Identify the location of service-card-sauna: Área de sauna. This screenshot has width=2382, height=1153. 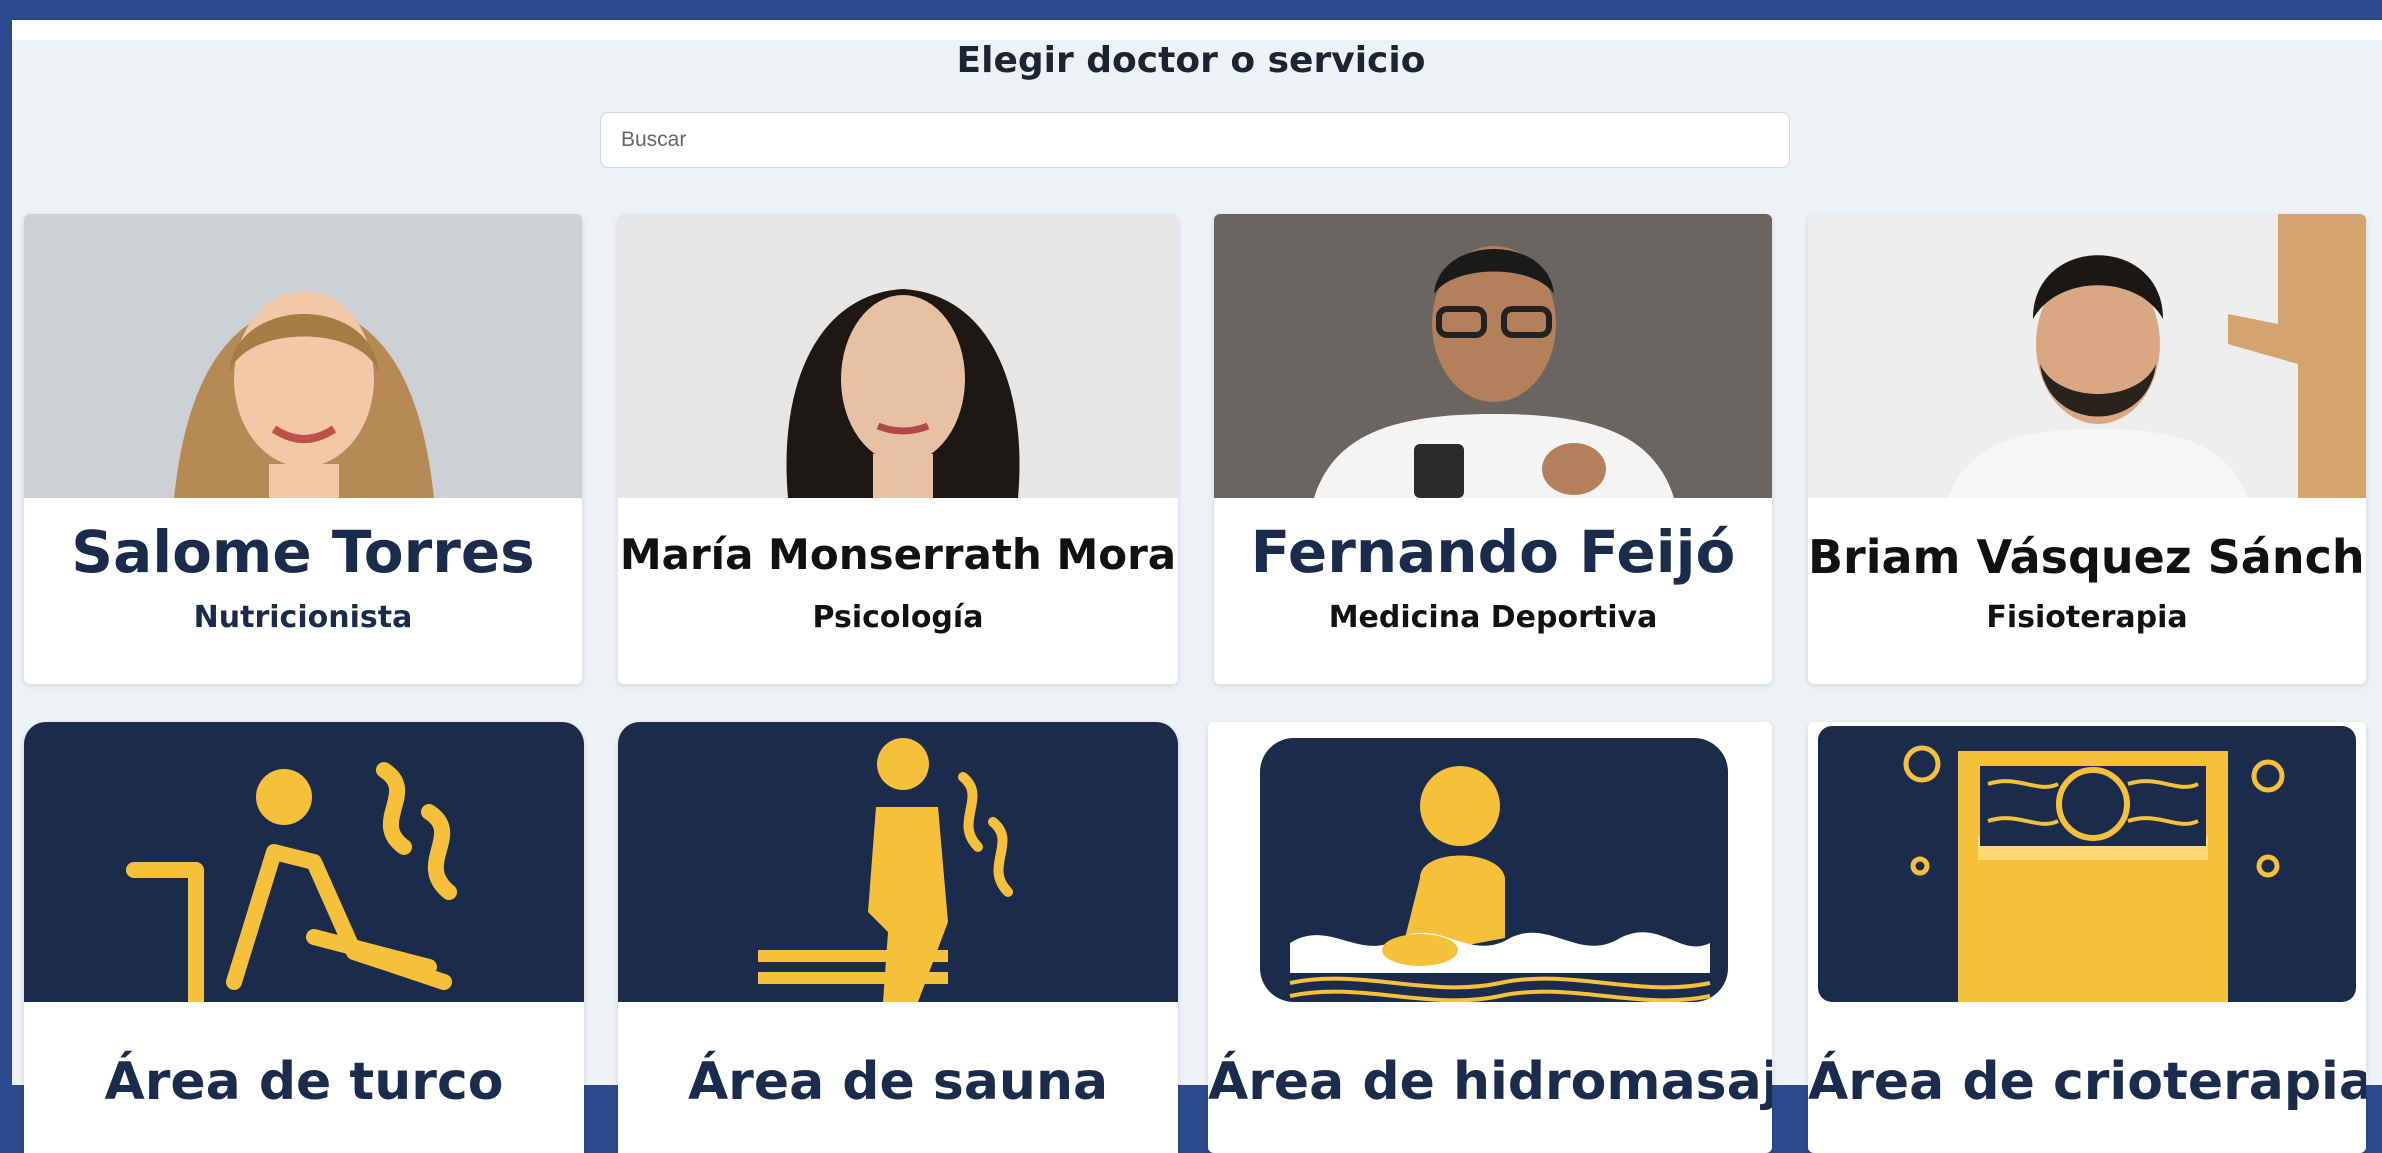
(898, 937).